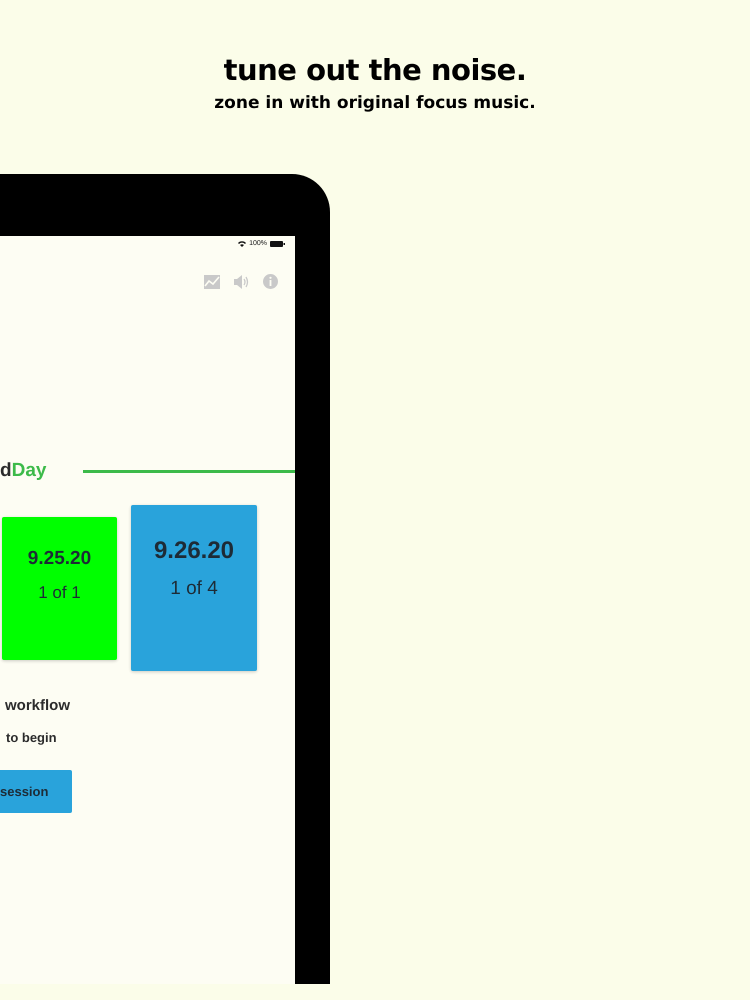  I want to click on battery-icon, so click(277, 244).